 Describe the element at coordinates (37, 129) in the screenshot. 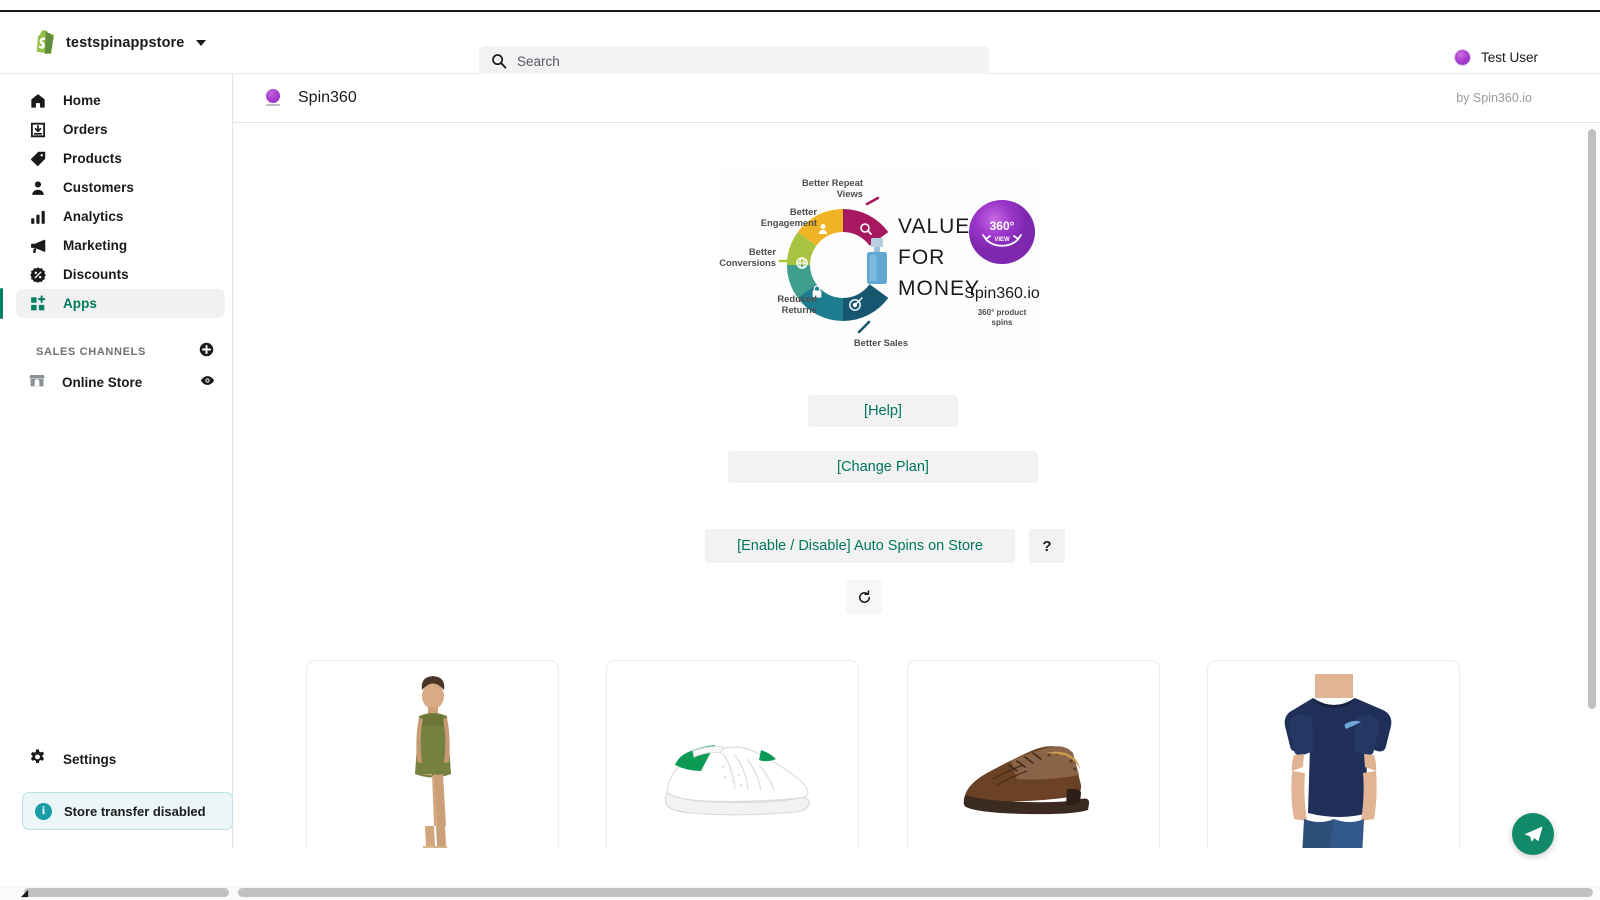

I see `orders-icon` at that location.